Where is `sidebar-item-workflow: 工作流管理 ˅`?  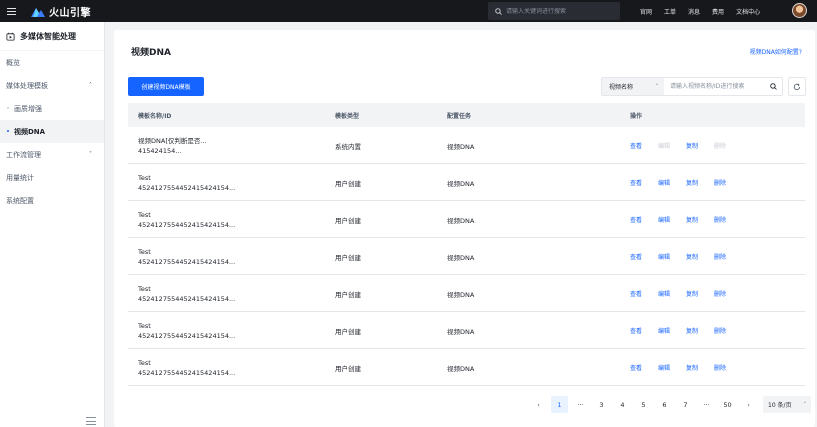 sidebar-item-workflow: 工作流管理 ˅ is located at coordinates (52, 154).